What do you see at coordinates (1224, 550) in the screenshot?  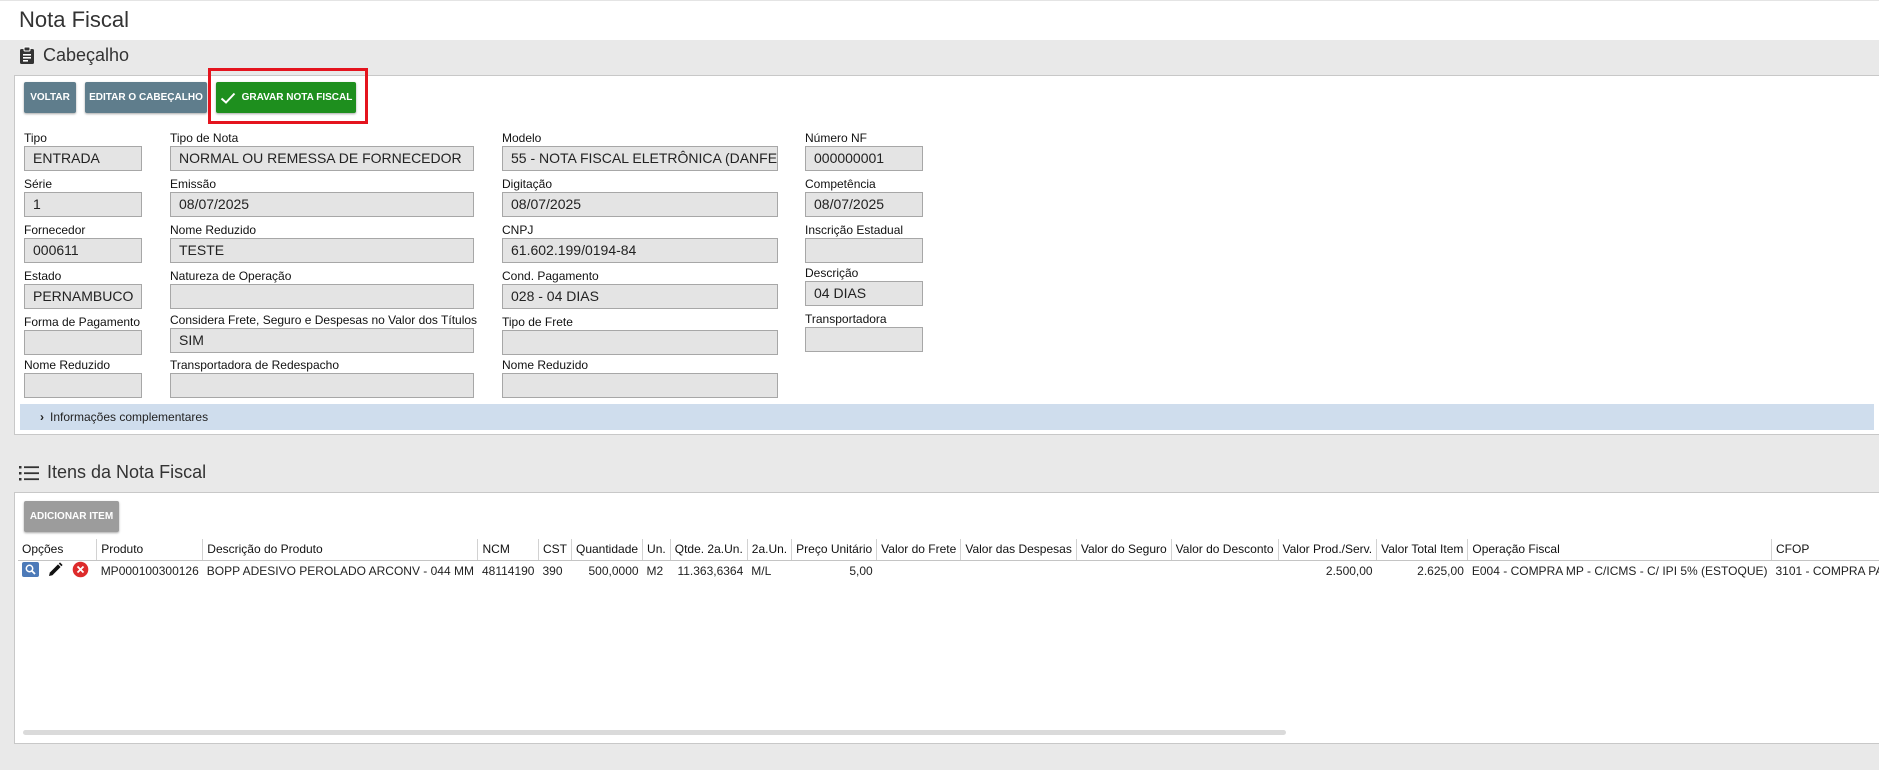 I see `col-header: Valor do Desconto` at bounding box center [1224, 550].